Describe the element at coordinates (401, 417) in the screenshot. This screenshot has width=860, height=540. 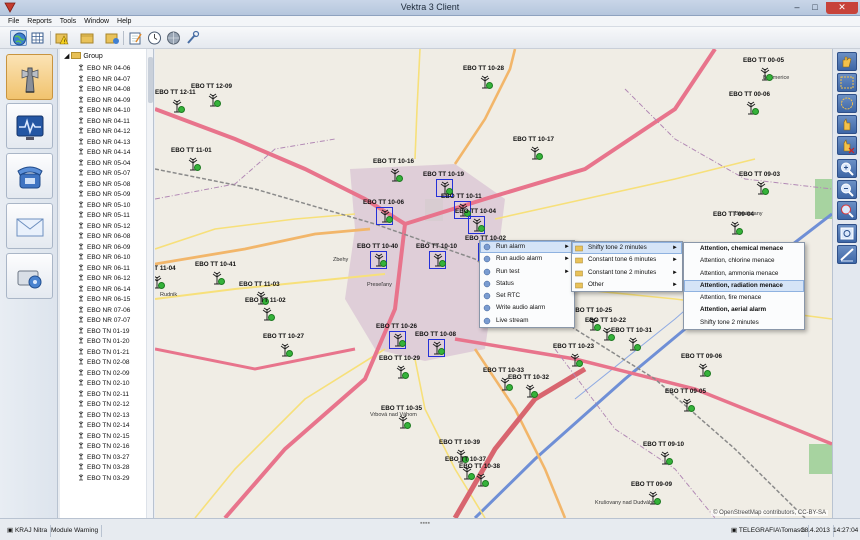
I see `siren-marker: EBO TT 10-35` at that location.